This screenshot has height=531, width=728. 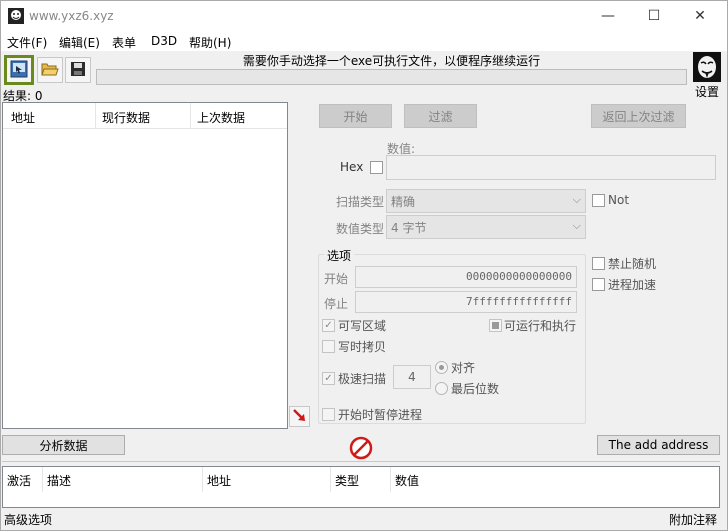 I want to click on title-bar: www.yxz6.xyz — ☐ ✕, so click(x=364, y=16).